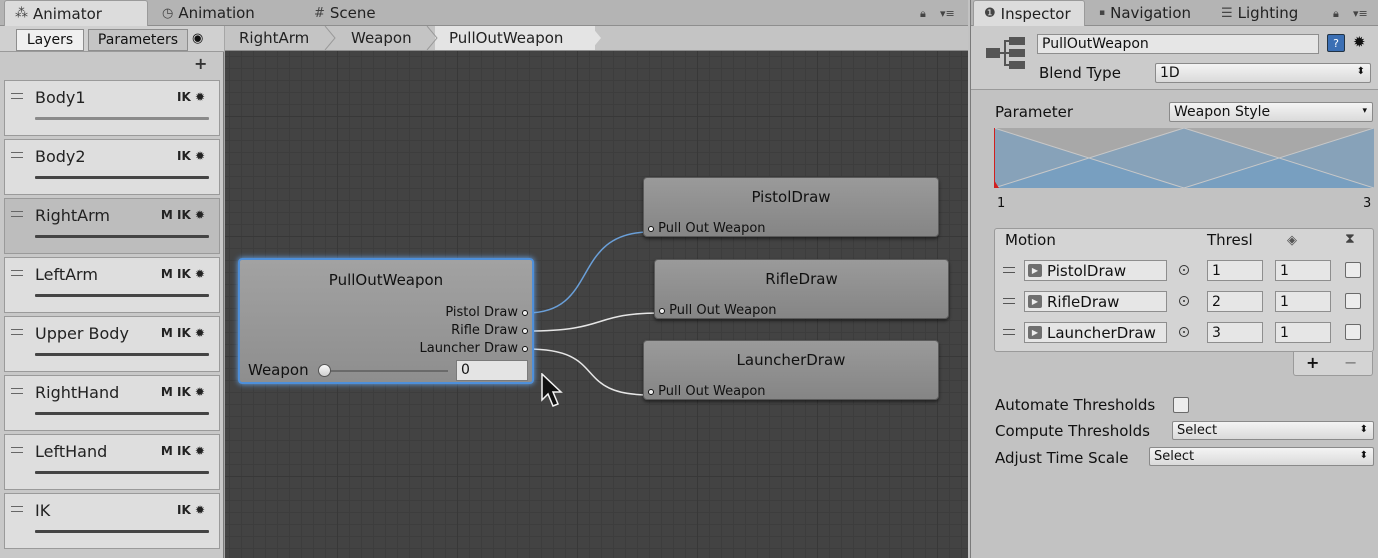 This screenshot has width=1378, height=558. What do you see at coordinates (1336, 43) in the screenshot?
I see `help-icon: ?` at bounding box center [1336, 43].